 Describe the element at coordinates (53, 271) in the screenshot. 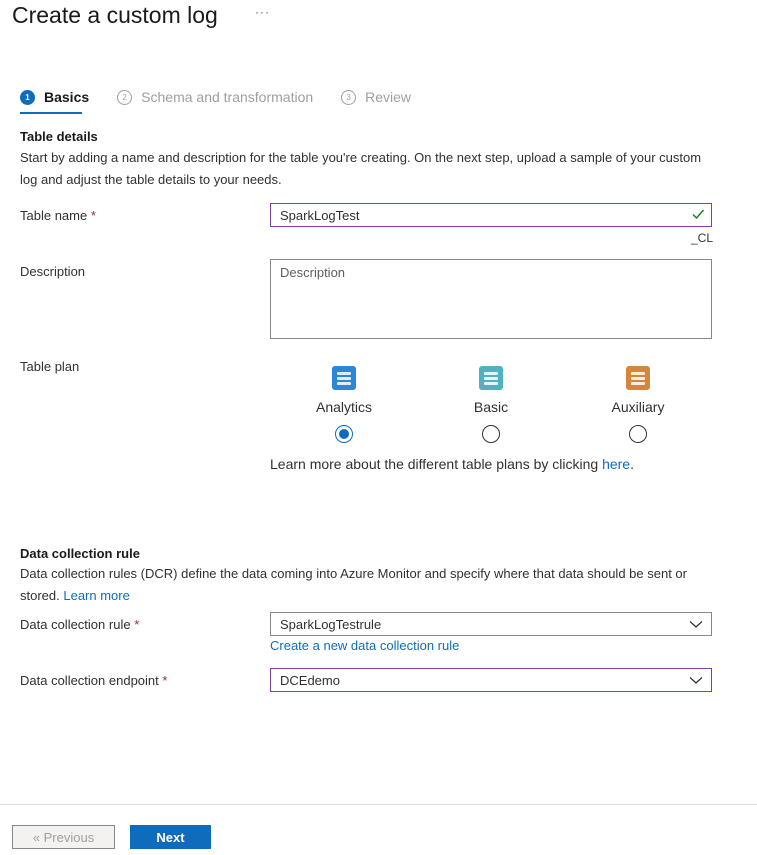

I see `description-label: Description` at that location.